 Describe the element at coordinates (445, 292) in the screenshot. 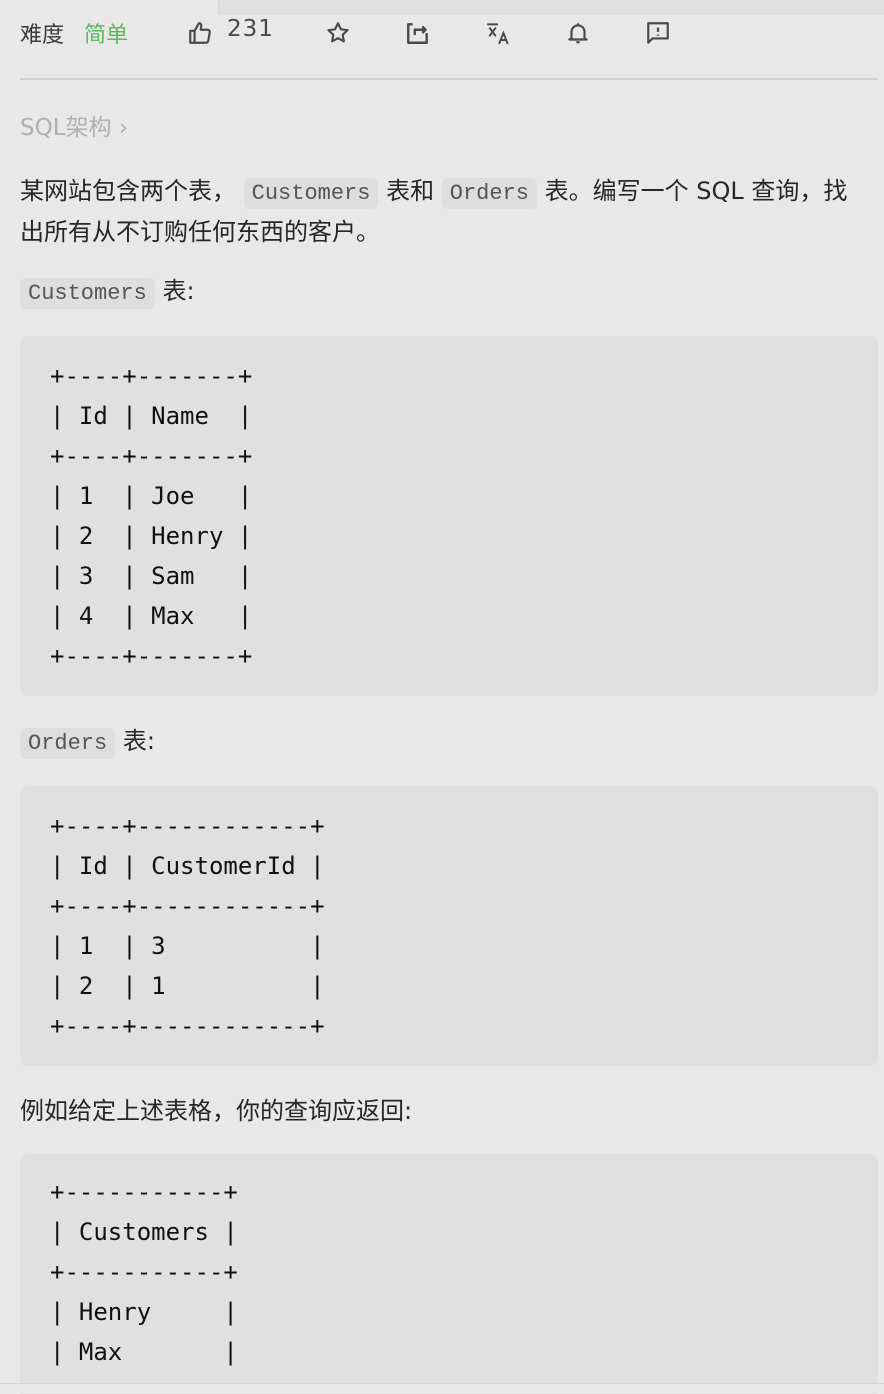

I see `customers-caption: Customers 表:` at that location.